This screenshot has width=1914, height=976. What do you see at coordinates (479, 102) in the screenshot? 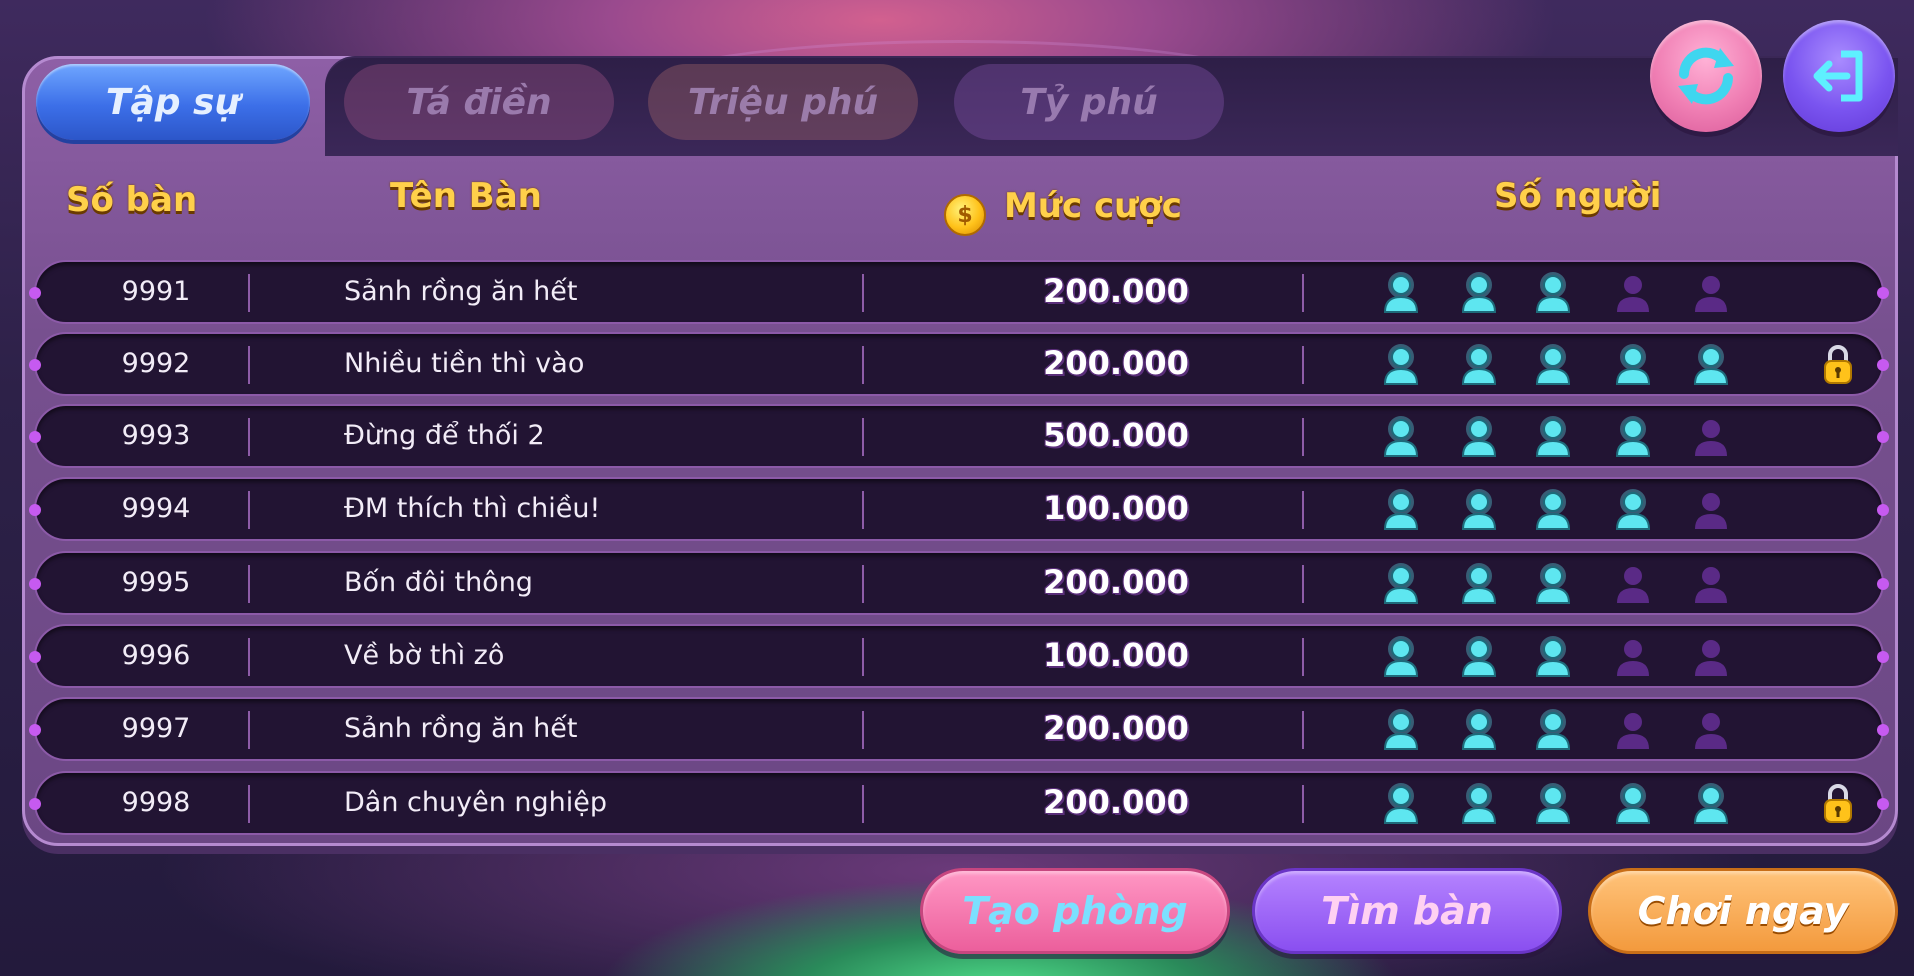
I see `tab-ta-dien: Tá điền` at bounding box center [479, 102].